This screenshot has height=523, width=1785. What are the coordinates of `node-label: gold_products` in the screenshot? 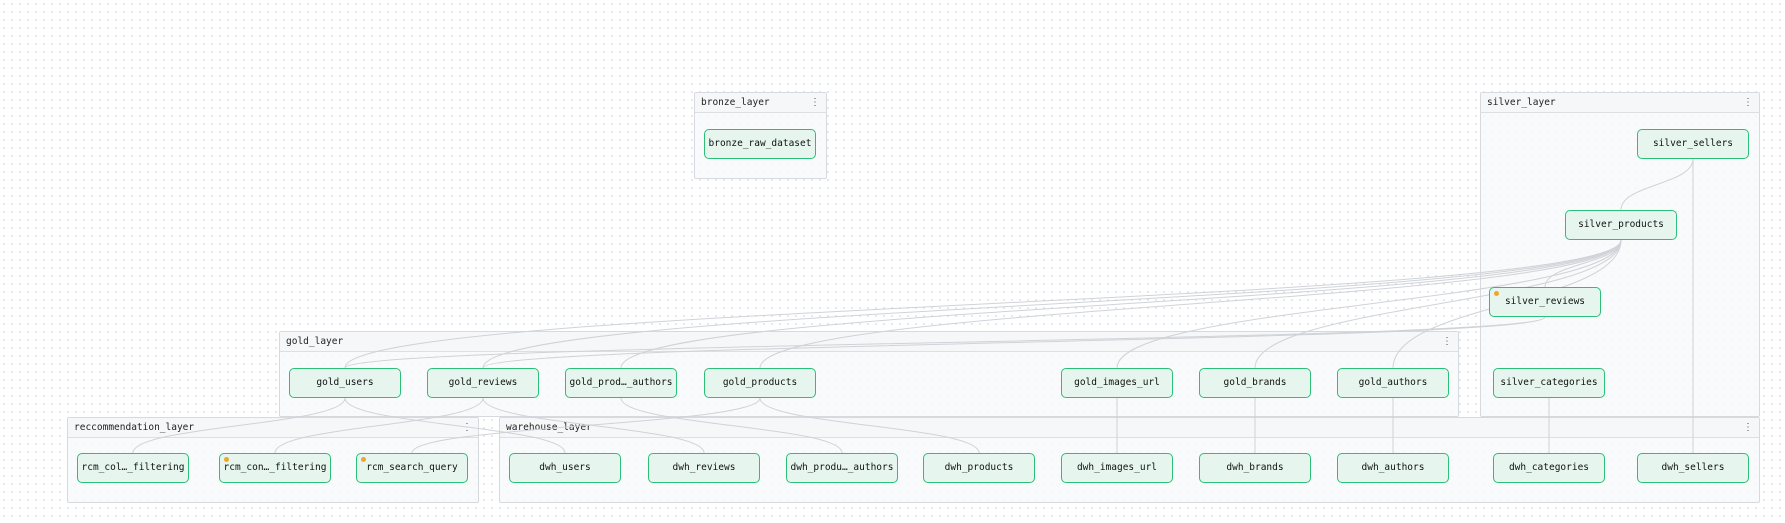 It's located at (760, 382).